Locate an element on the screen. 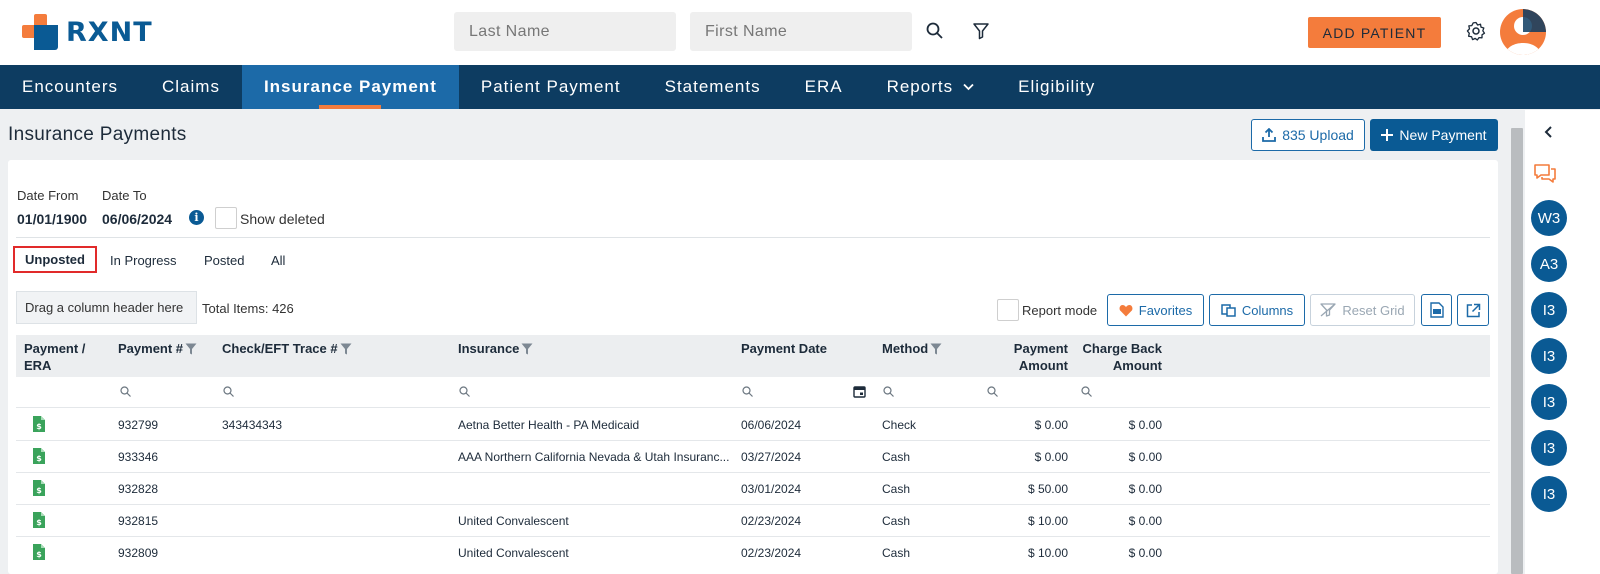 The height and width of the screenshot is (574, 1600). col-check-eft: Check/EFT Trace # is located at coordinates (287, 348).